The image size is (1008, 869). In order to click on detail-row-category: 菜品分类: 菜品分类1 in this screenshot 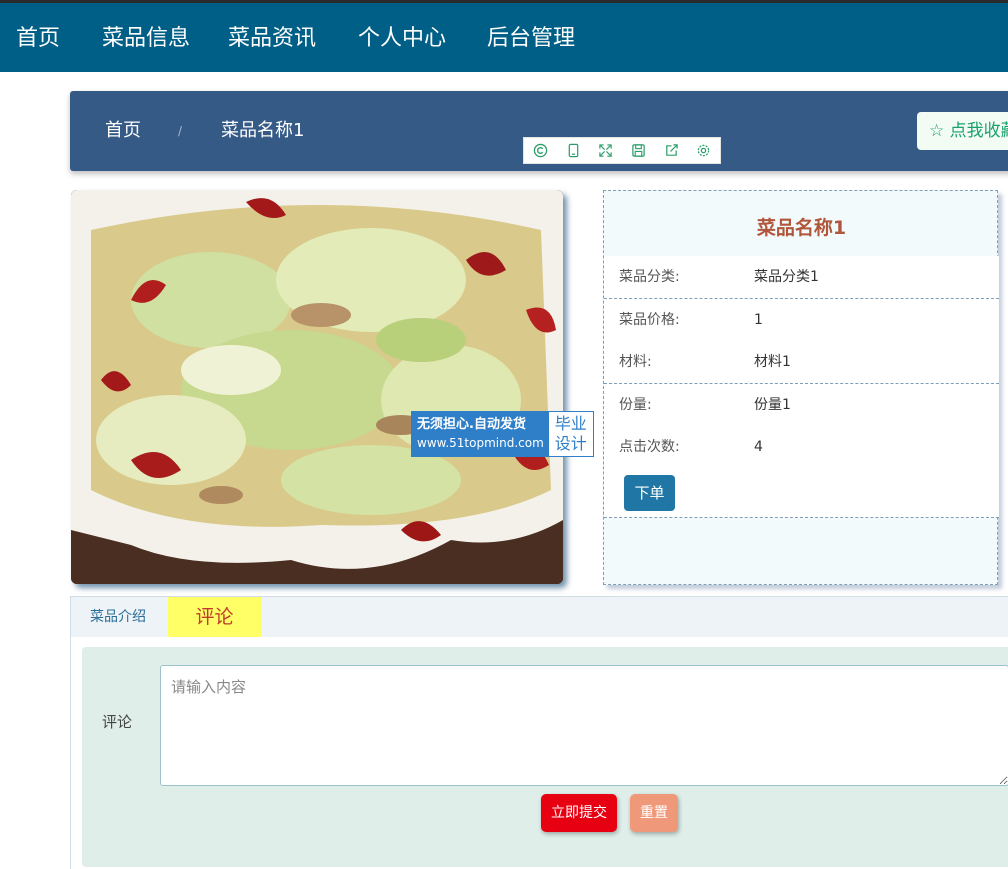, I will do `click(801, 277)`.